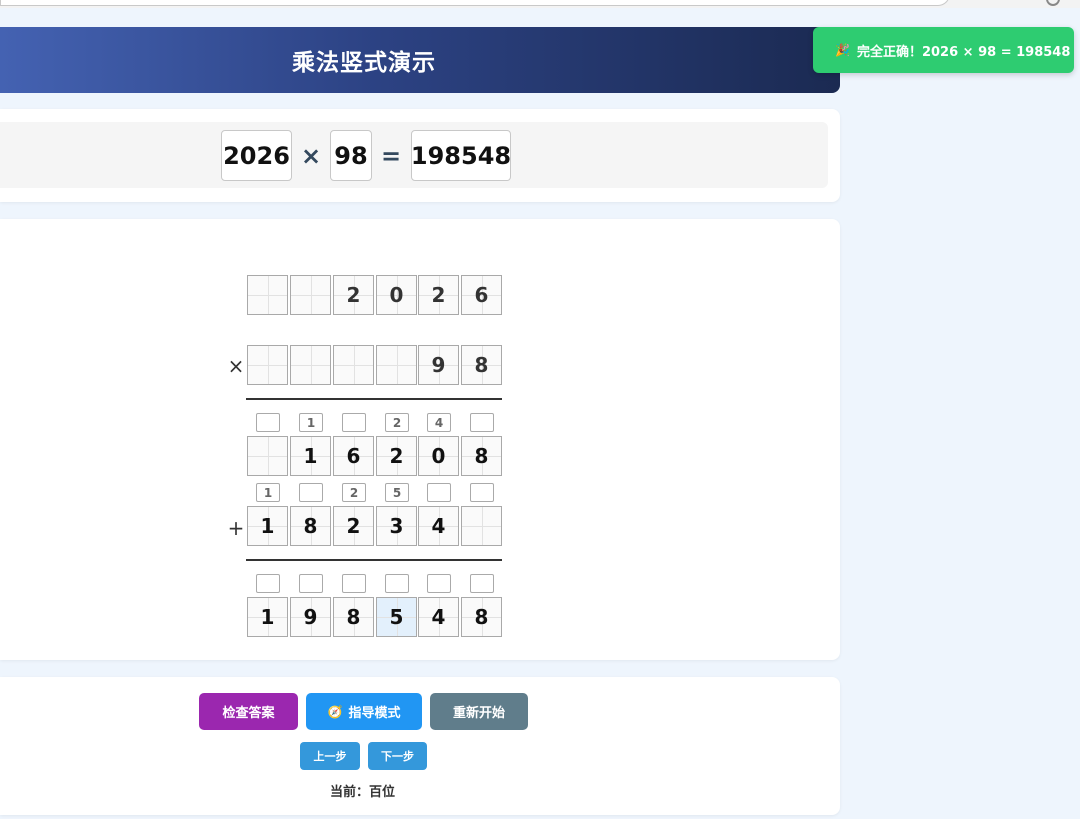 The image size is (1080, 819). I want to click on partial-product1-cell: 2, so click(396, 456).